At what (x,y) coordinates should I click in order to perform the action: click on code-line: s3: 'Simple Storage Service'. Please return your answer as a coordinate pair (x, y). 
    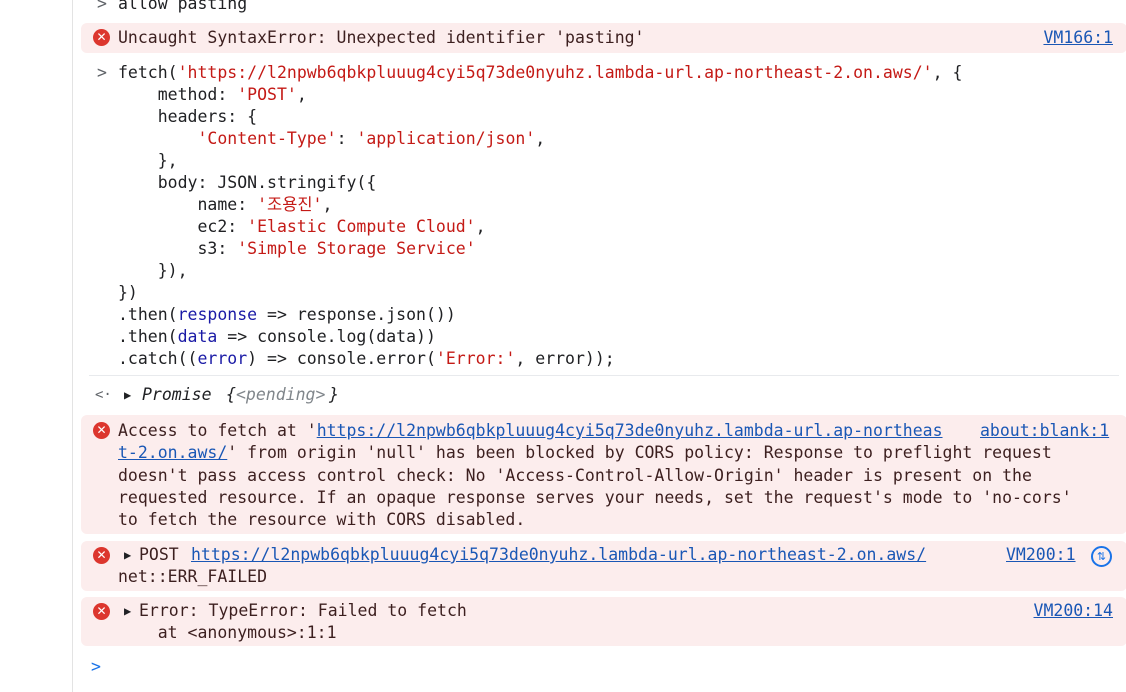
    Looking at the image, I should click on (297, 248).